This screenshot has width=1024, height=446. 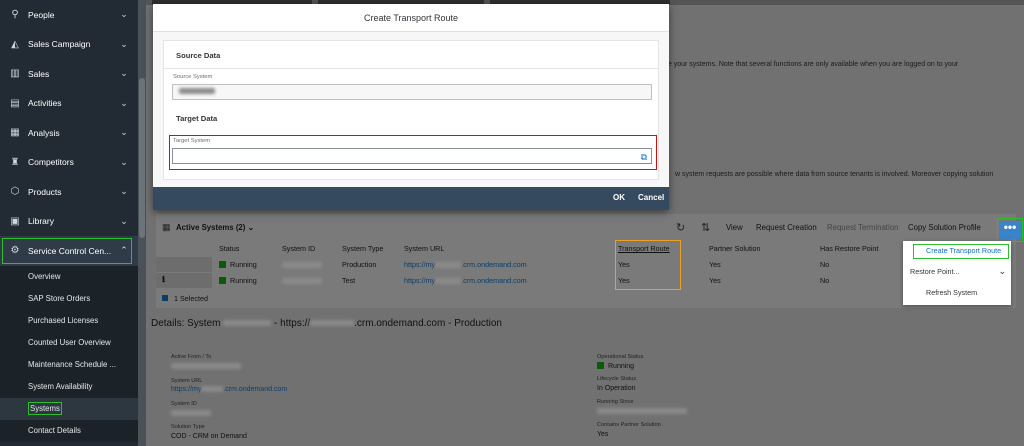 I want to click on nav-item-library: ▣ Library ⌄, so click(x=69, y=222).